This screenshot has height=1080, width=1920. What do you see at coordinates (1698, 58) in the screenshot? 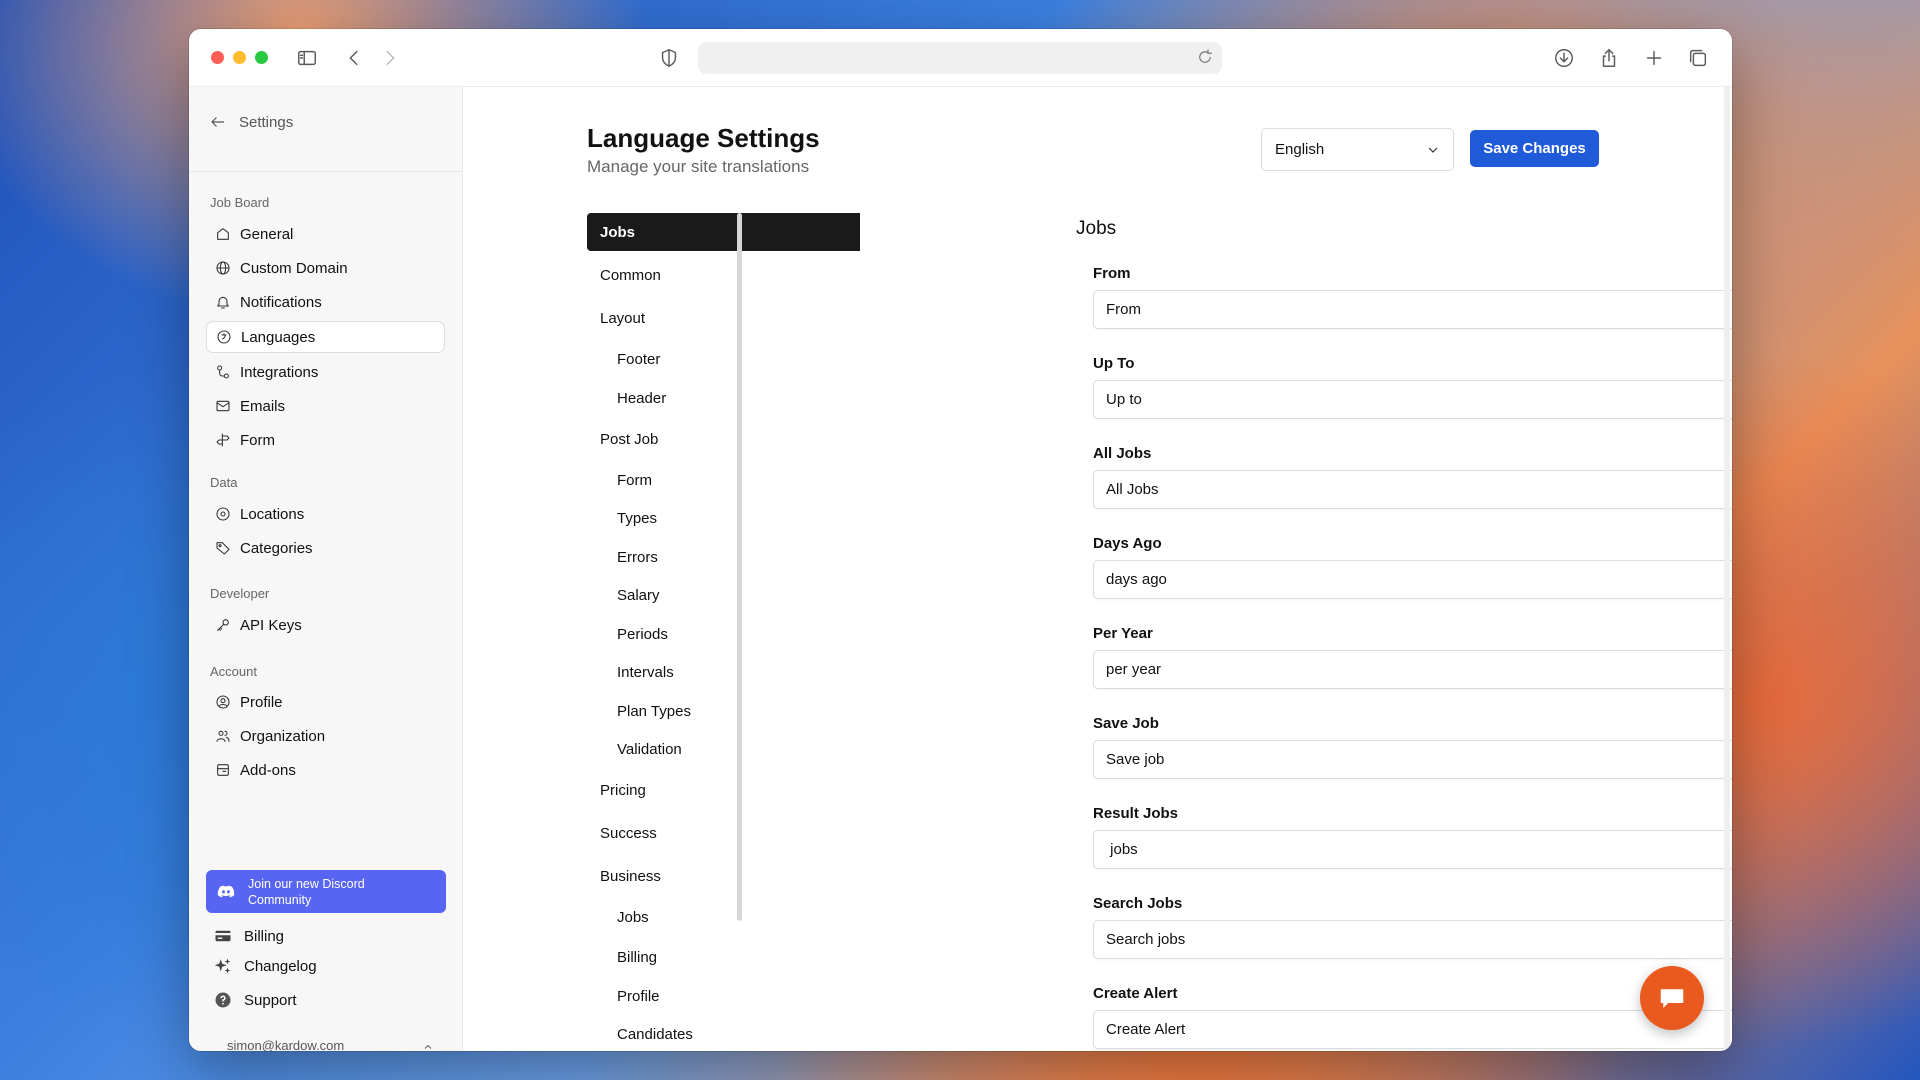
I see `tab-overview-icon` at bounding box center [1698, 58].